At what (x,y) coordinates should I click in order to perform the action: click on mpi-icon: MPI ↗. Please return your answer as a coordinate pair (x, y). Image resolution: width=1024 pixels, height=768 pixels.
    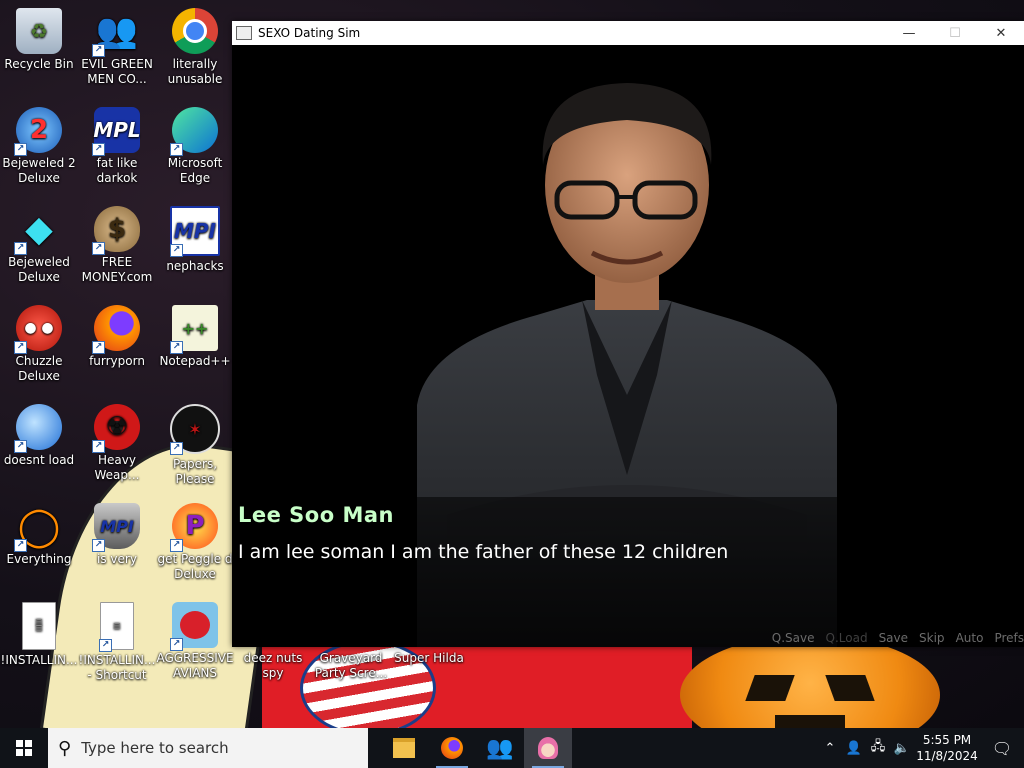
    Looking at the image, I should click on (195, 231).